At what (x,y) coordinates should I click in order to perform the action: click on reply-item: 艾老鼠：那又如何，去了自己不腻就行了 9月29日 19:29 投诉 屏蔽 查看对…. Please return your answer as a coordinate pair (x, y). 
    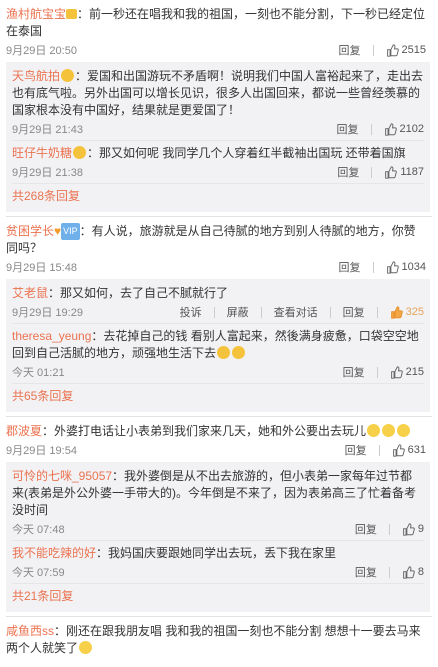
    Looking at the image, I should click on (218, 302).